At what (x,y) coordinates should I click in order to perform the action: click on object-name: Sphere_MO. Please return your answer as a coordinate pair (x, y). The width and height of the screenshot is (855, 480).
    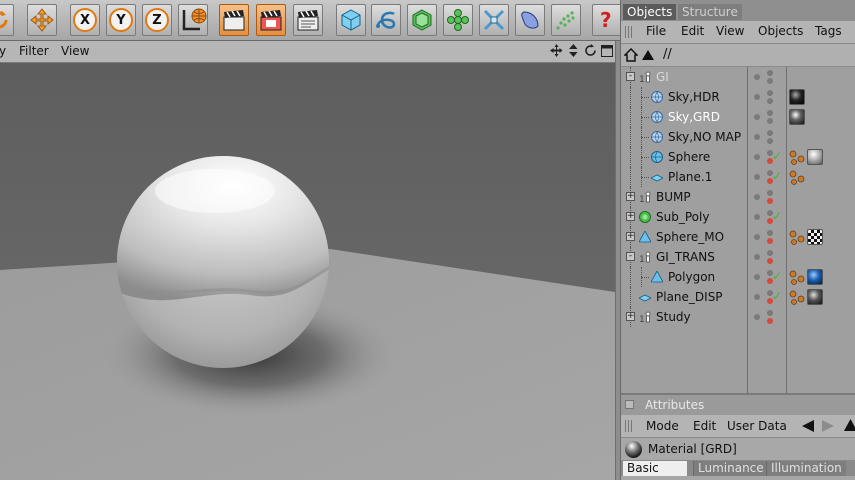
    Looking at the image, I should click on (690, 237).